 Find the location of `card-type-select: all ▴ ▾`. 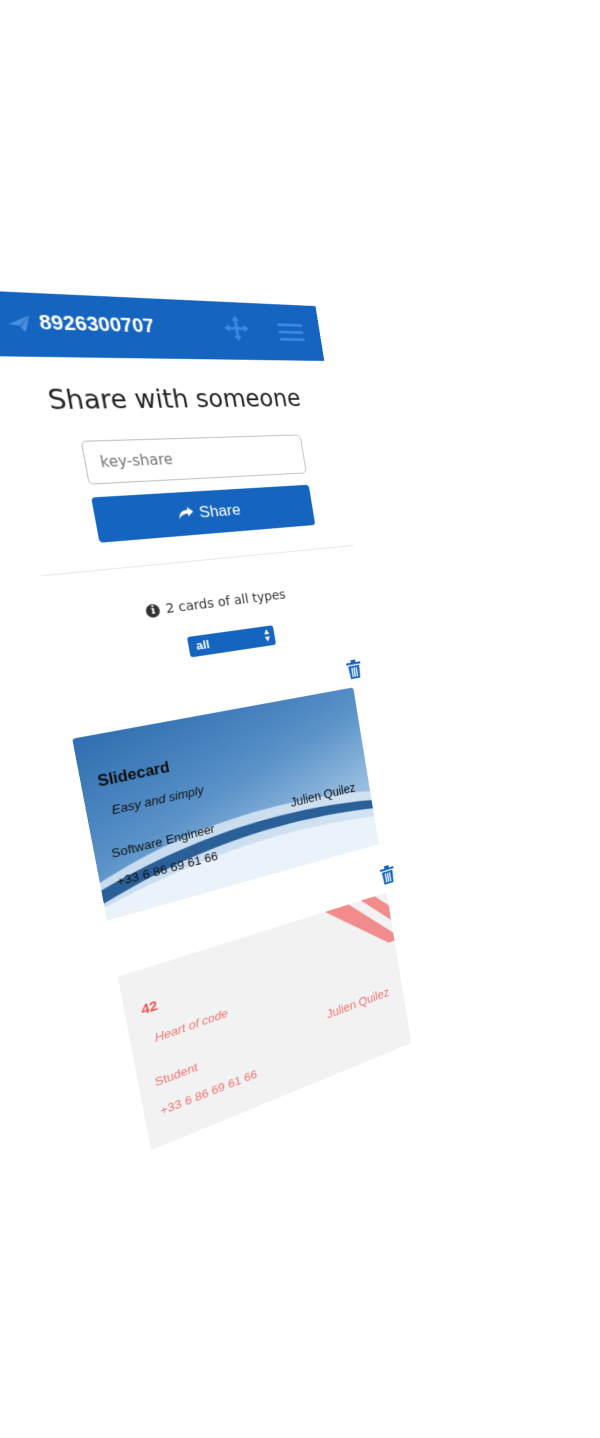

card-type-select: all ▴ ▾ is located at coordinates (231, 641).